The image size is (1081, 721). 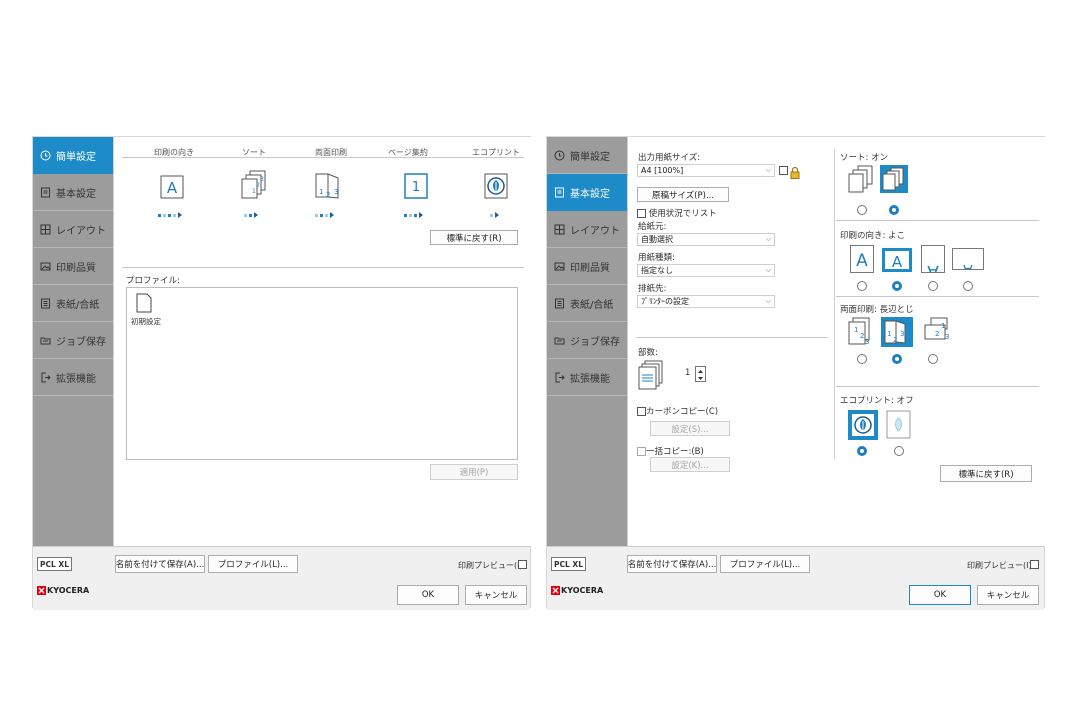 I want to click on eco-on-radio, so click(x=899, y=451).